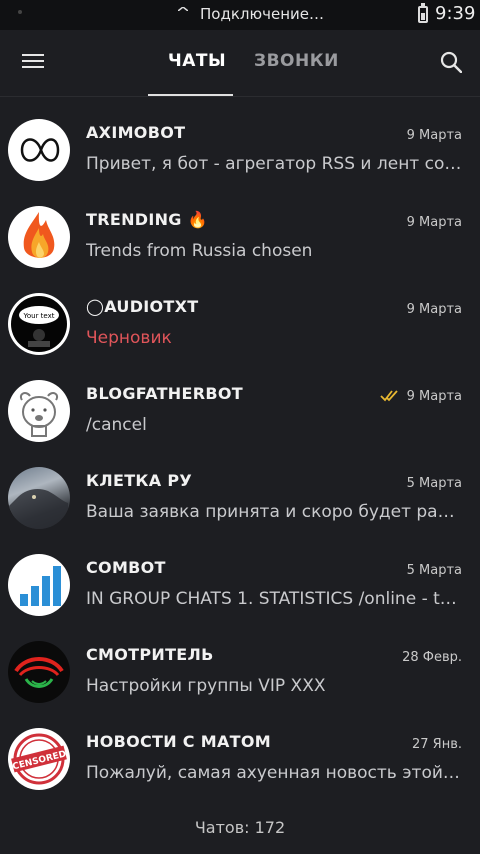 Image resolution: width=480 pixels, height=854 pixels. What do you see at coordinates (39, 237) in the screenshot?
I see `flame-avatar` at bounding box center [39, 237].